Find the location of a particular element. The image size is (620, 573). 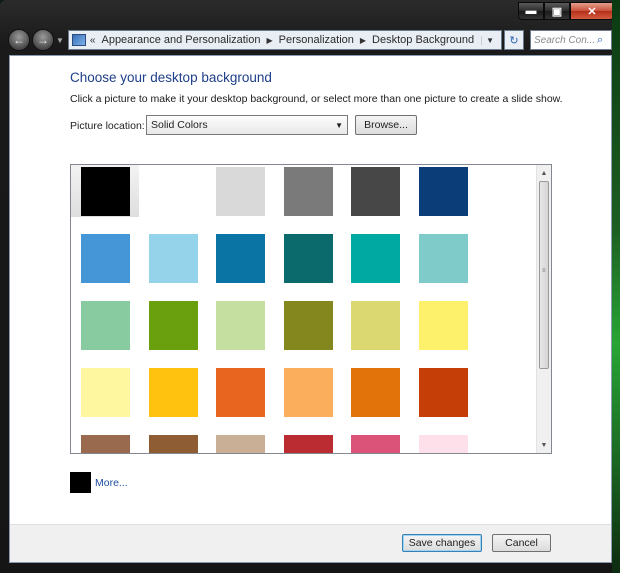

save-label: Save changes is located at coordinates (442, 543).